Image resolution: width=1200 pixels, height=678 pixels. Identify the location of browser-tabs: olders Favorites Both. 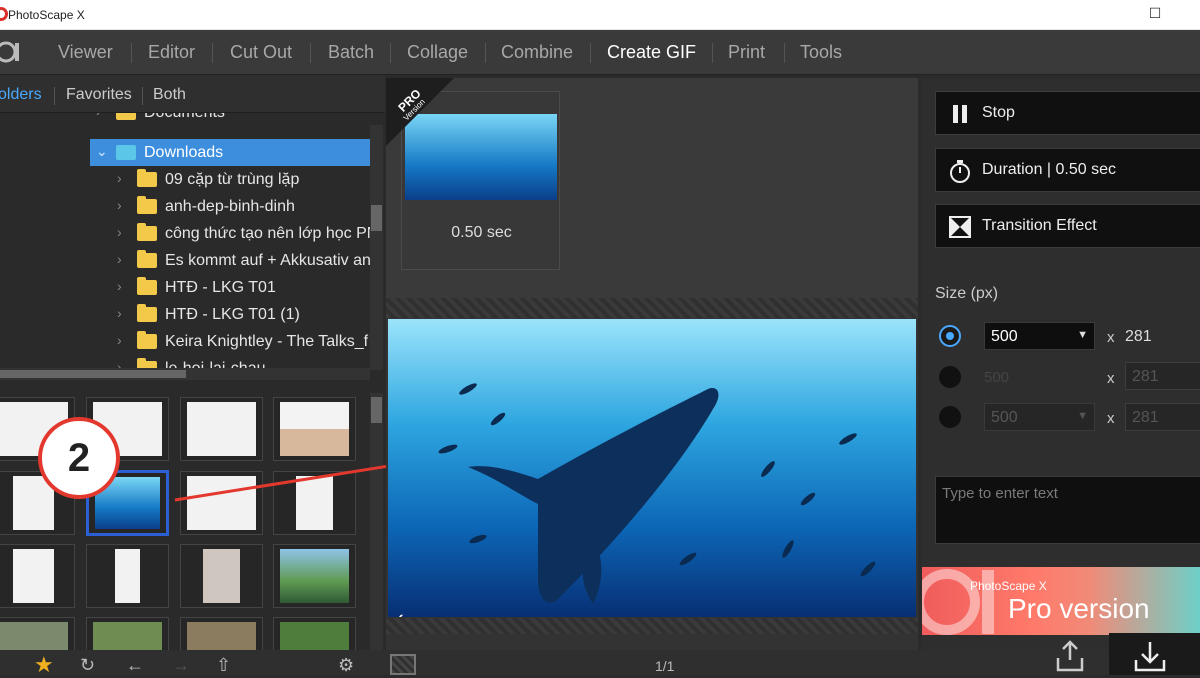
(192, 94).